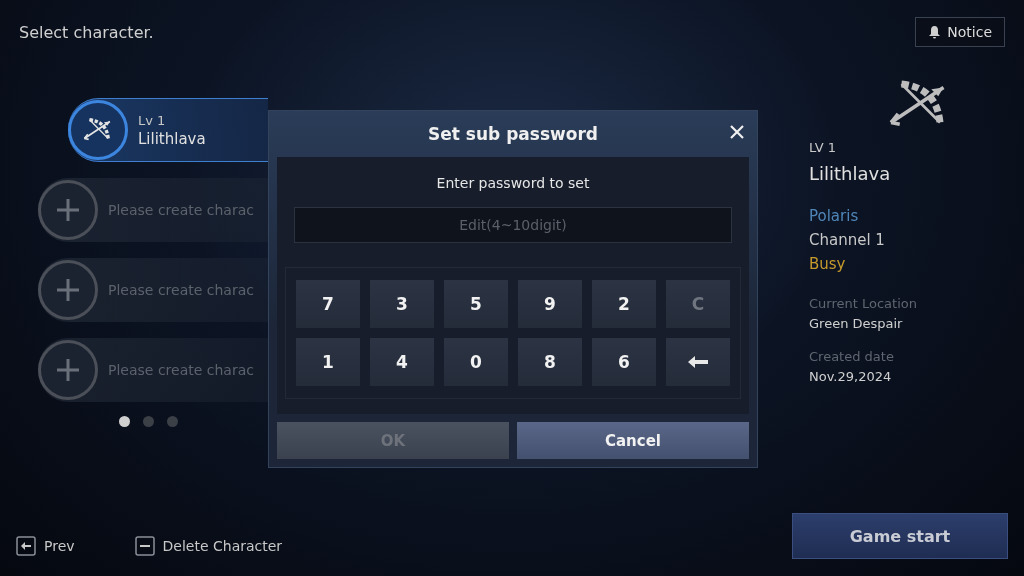 The image size is (1024, 576). Describe the element at coordinates (863, 303) in the screenshot. I see `field-label: Current Location` at that location.